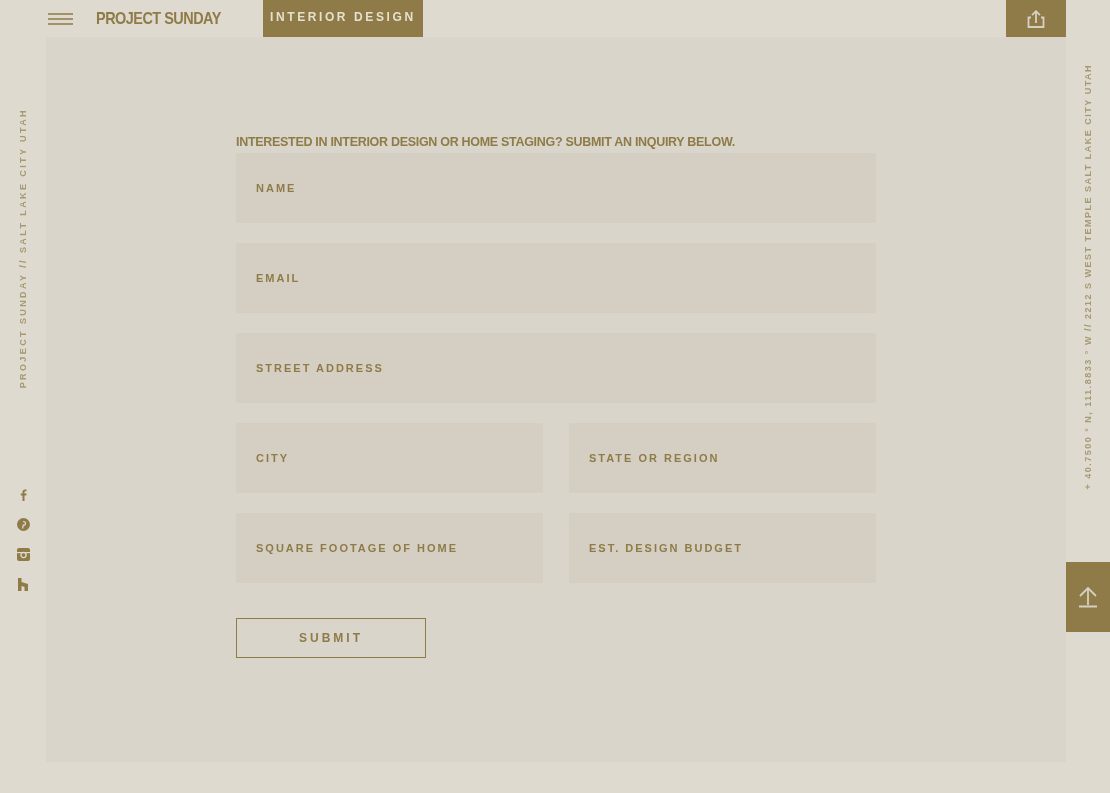 This screenshot has height=793, width=1110. I want to click on section-tab: INTERIOR DESIGN, so click(342, 18).